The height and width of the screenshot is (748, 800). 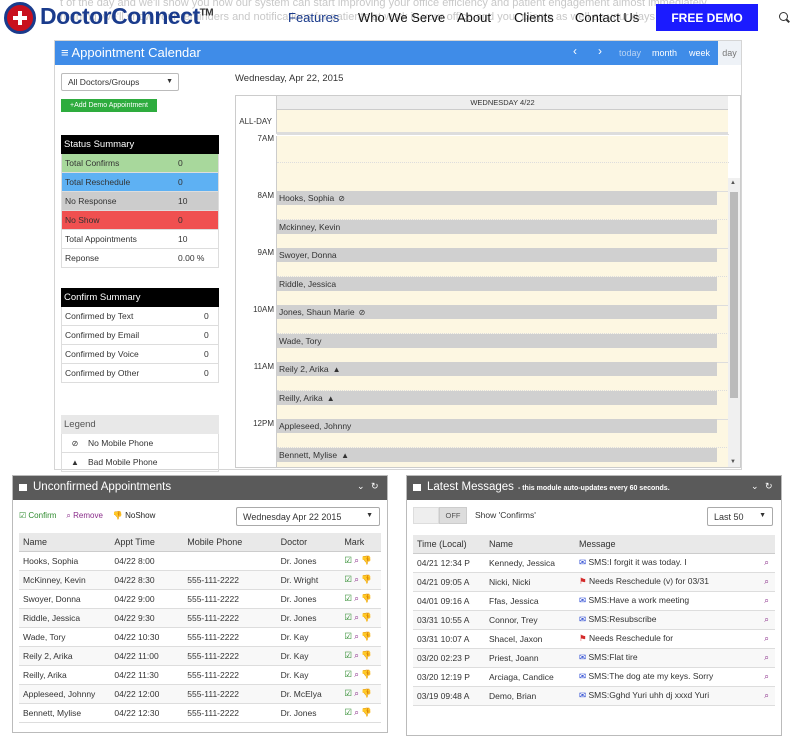 What do you see at coordinates (497, 198) in the screenshot?
I see `calendar-event: Hooks, Sophia ⊘` at bounding box center [497, 198].